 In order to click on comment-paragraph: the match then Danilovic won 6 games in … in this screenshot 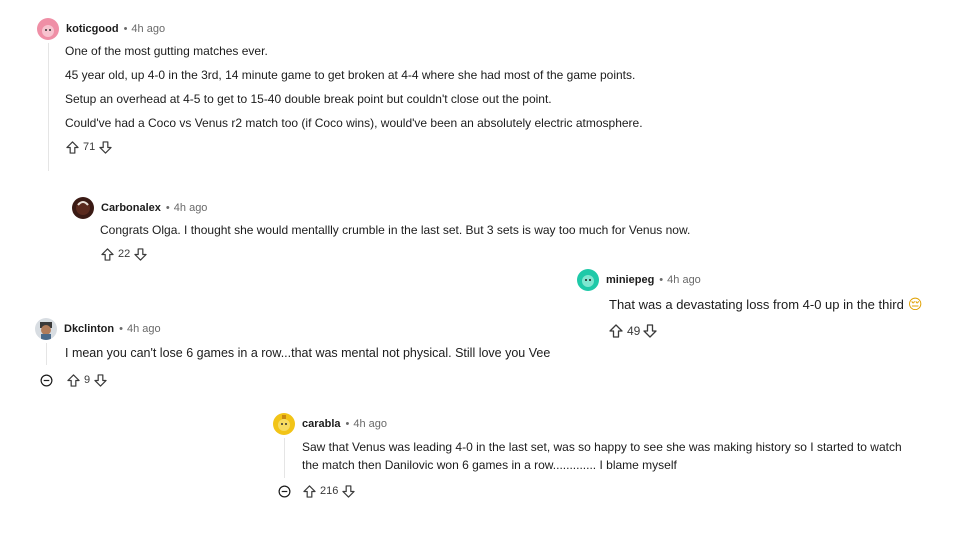, I will do `click(489, 465)`.